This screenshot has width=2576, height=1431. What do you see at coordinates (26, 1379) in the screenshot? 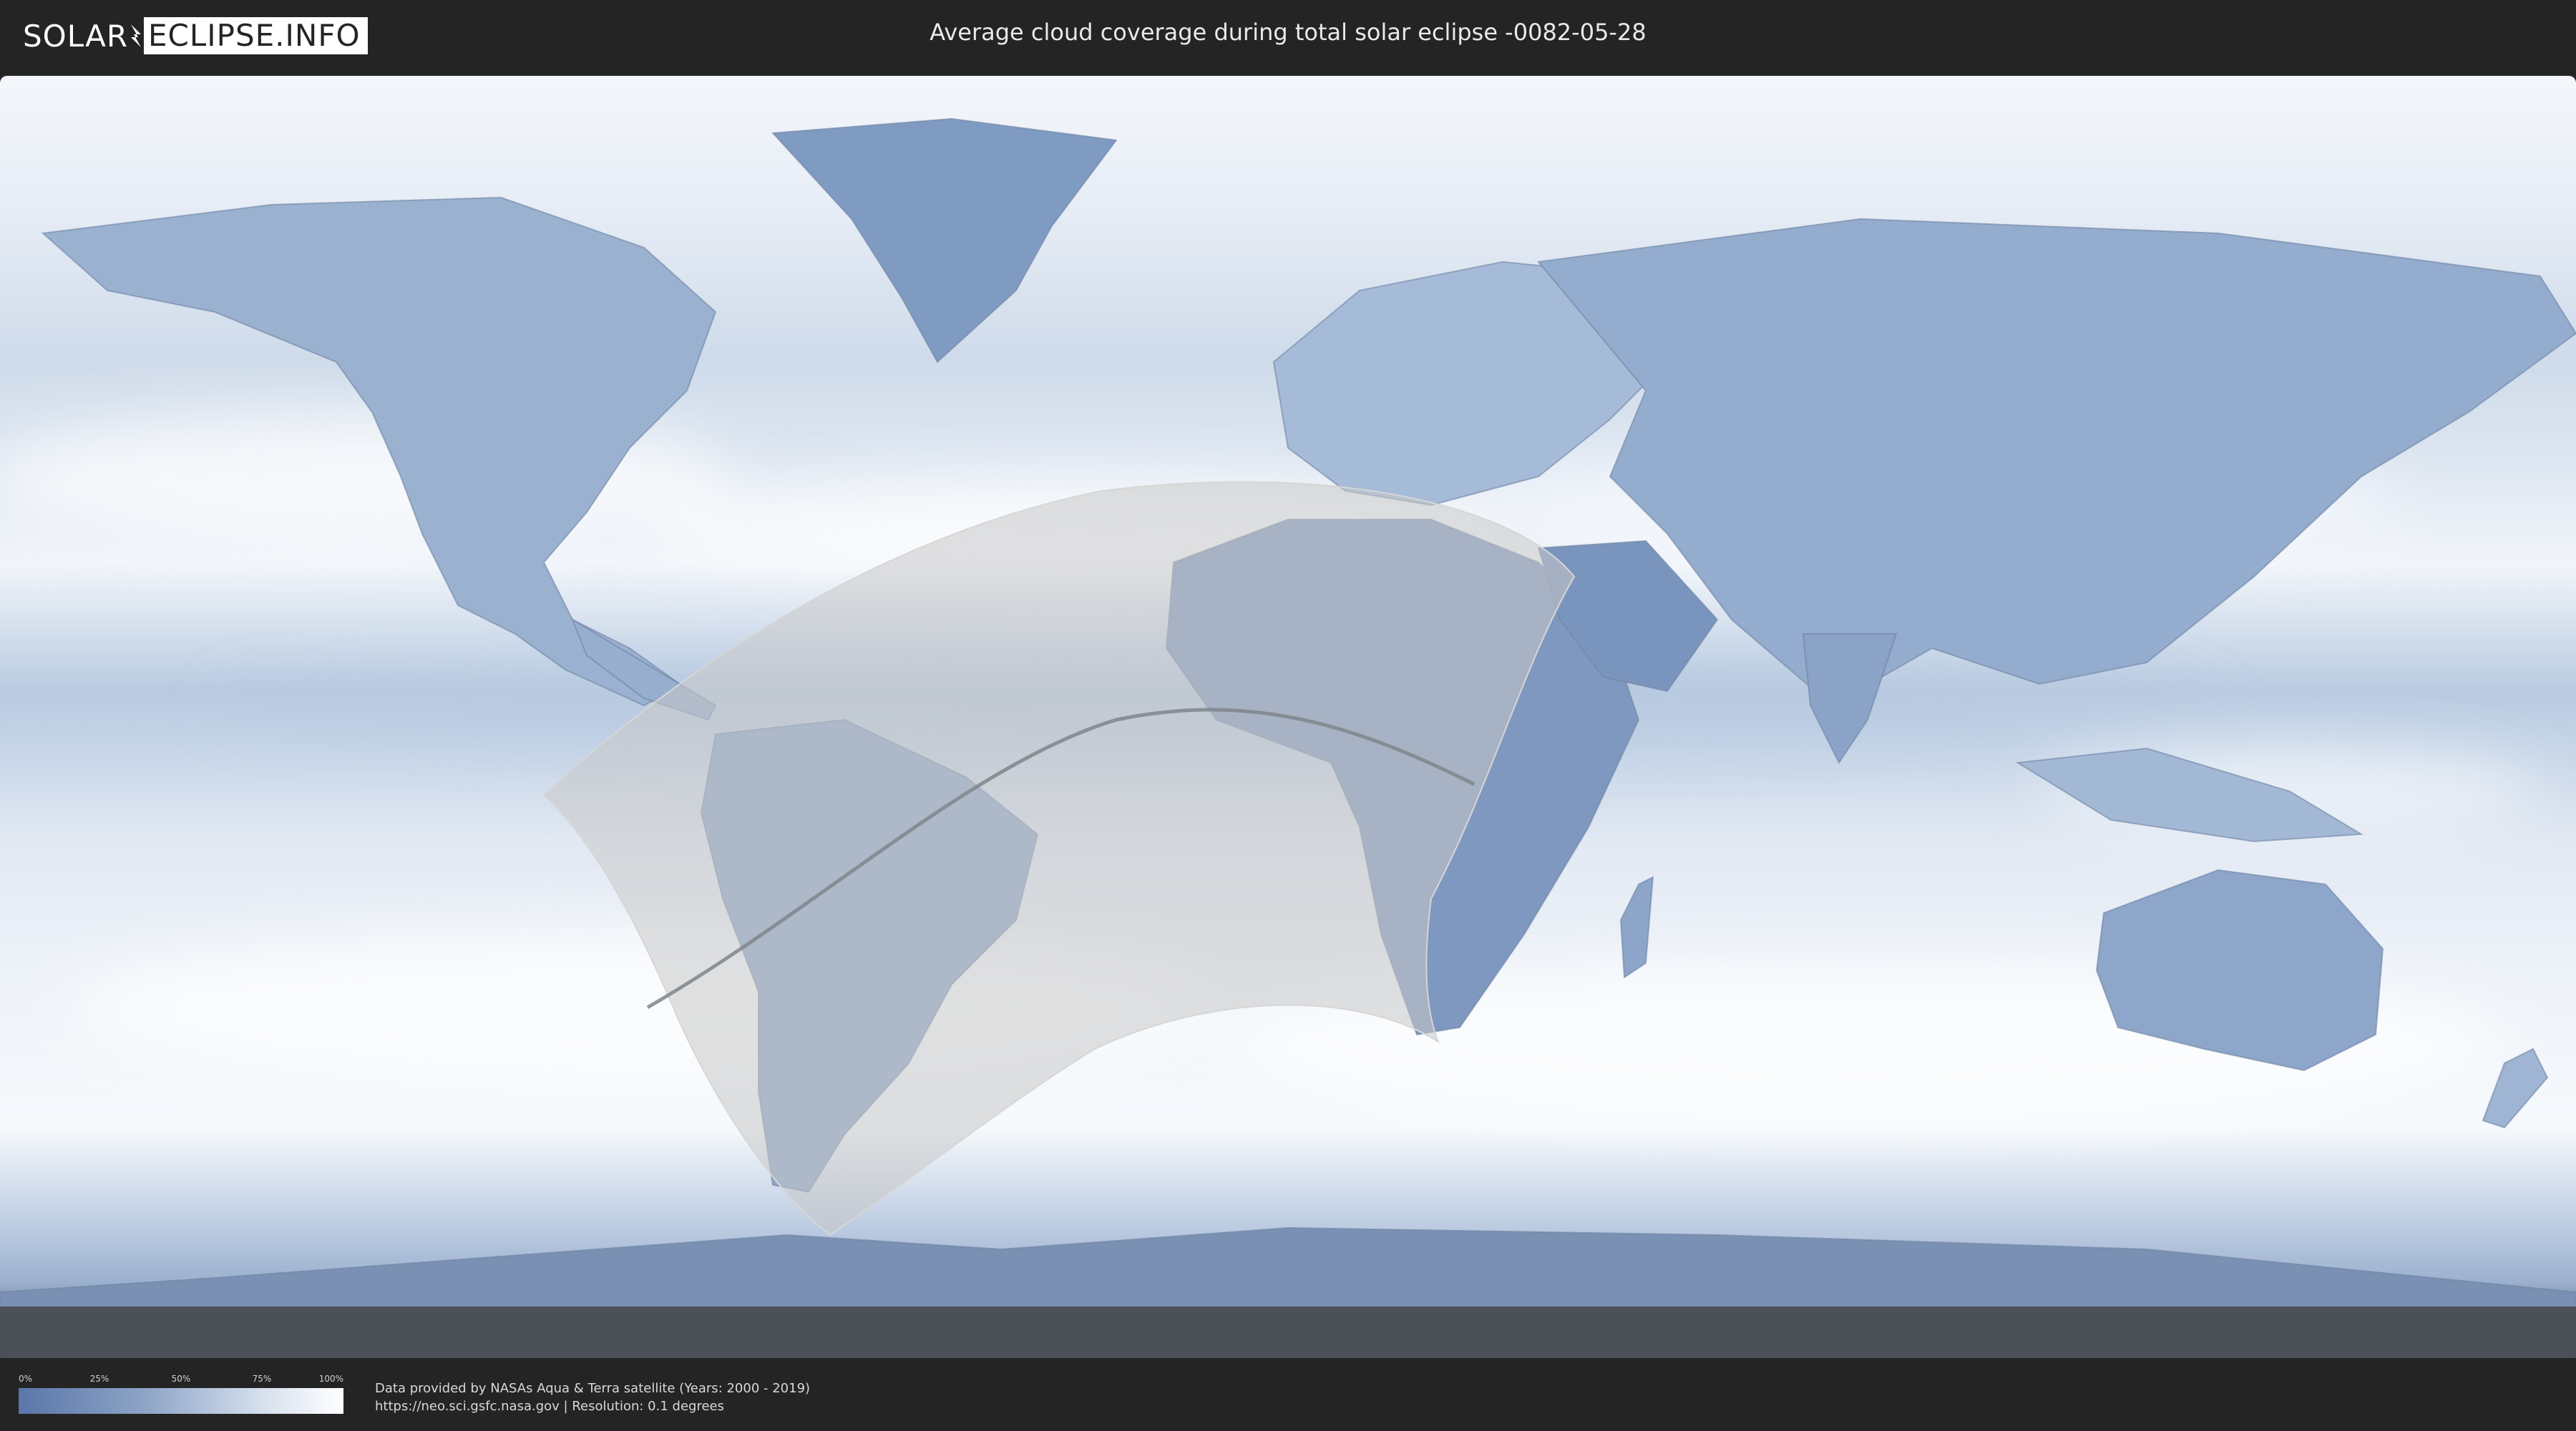
I see `legend-tick-0: 0%` at bounding box center [26, 1379].